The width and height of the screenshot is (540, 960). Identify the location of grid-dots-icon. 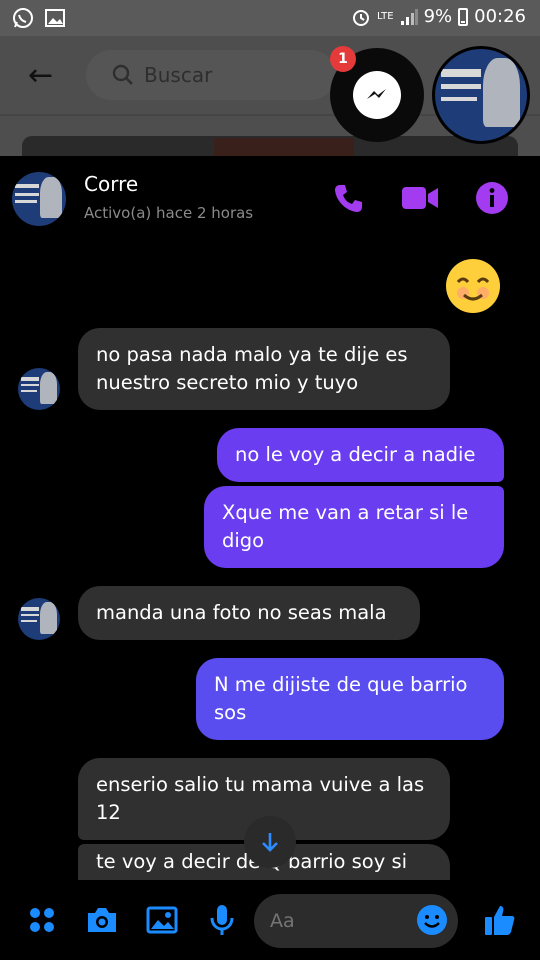
(42, 920).